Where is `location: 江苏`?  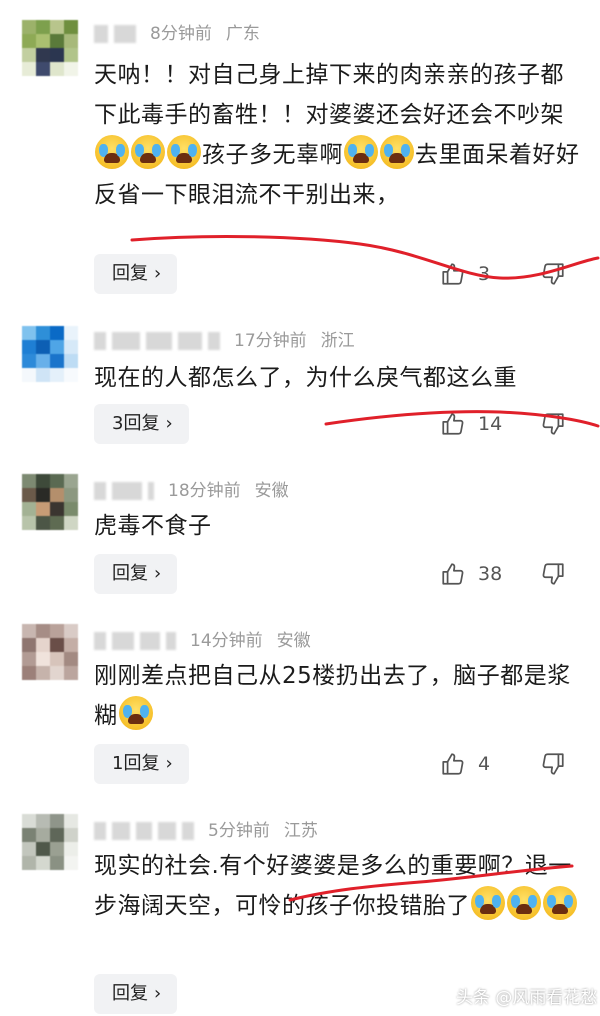 location: 江苏 is located at coordinates (300, 831).